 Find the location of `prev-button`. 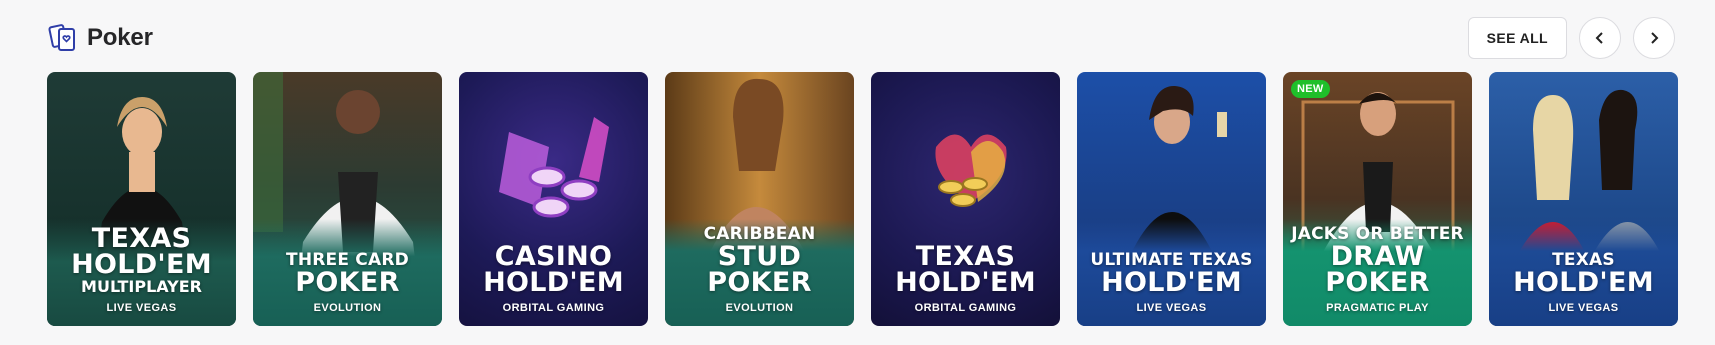

prev-button is located at coordinates (1600, 38).